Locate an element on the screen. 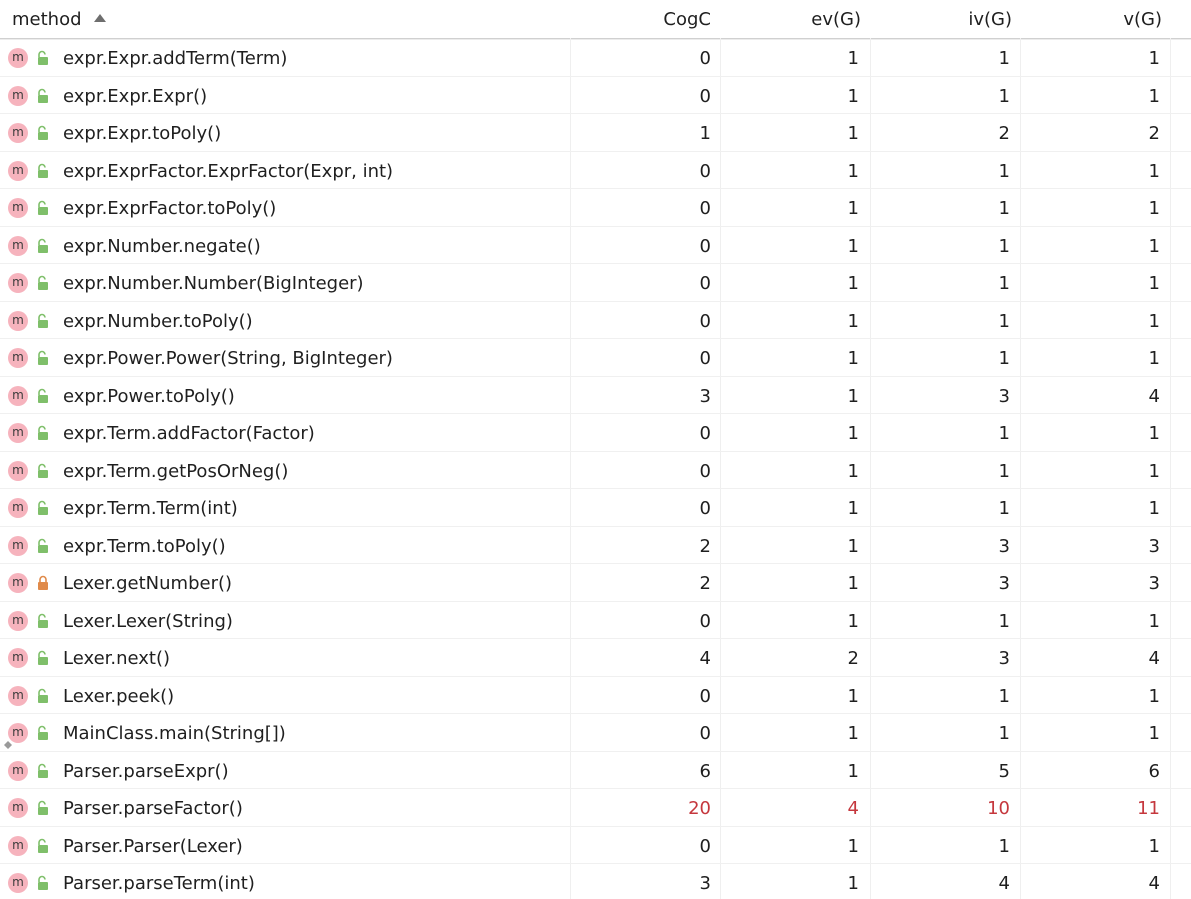 The height and width of the screenshot is (899, 1191). table-row: m expr.Term.getPosOrNeg() 0 1 1 1 is located at coordinates (595, 470).